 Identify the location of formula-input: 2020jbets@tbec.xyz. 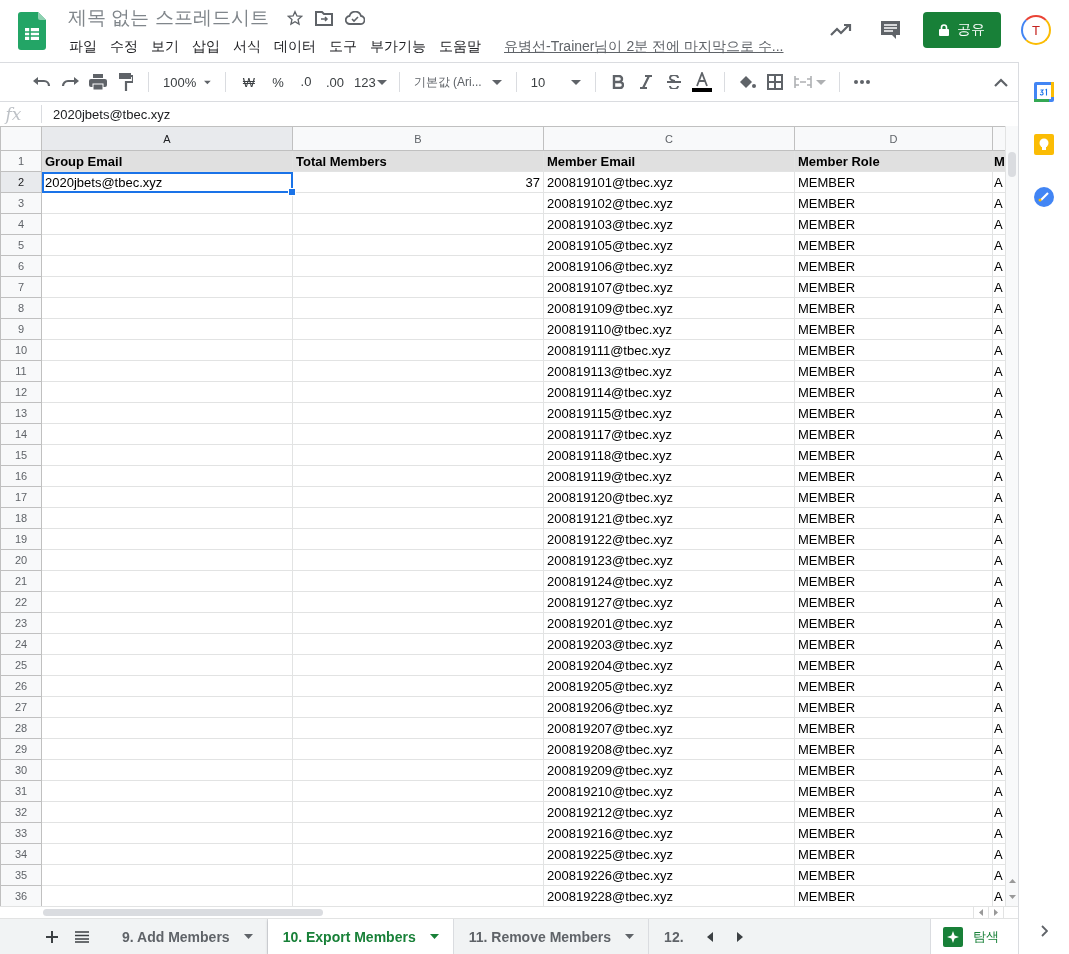
(112, 114).